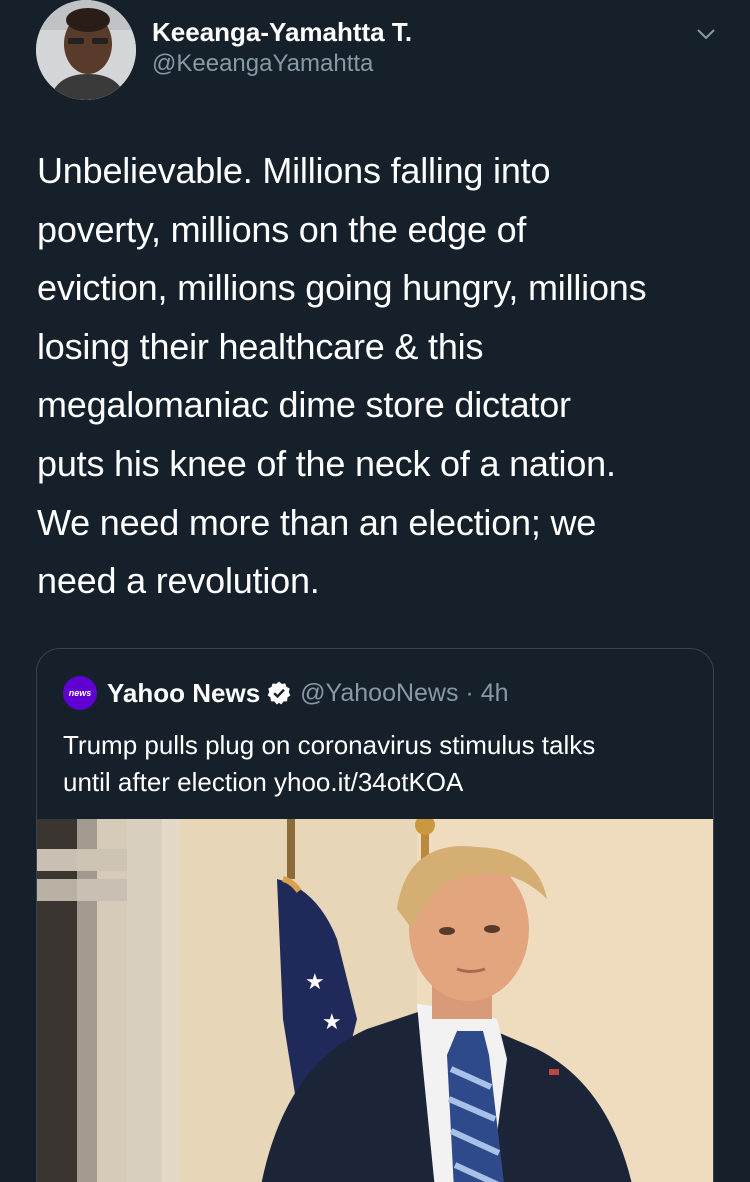  What do you see at coordinates (404, 692) in the screenshot?
I see `quoted-handle-time: @YahooNews · 4h` at bounding box center [404, 692].